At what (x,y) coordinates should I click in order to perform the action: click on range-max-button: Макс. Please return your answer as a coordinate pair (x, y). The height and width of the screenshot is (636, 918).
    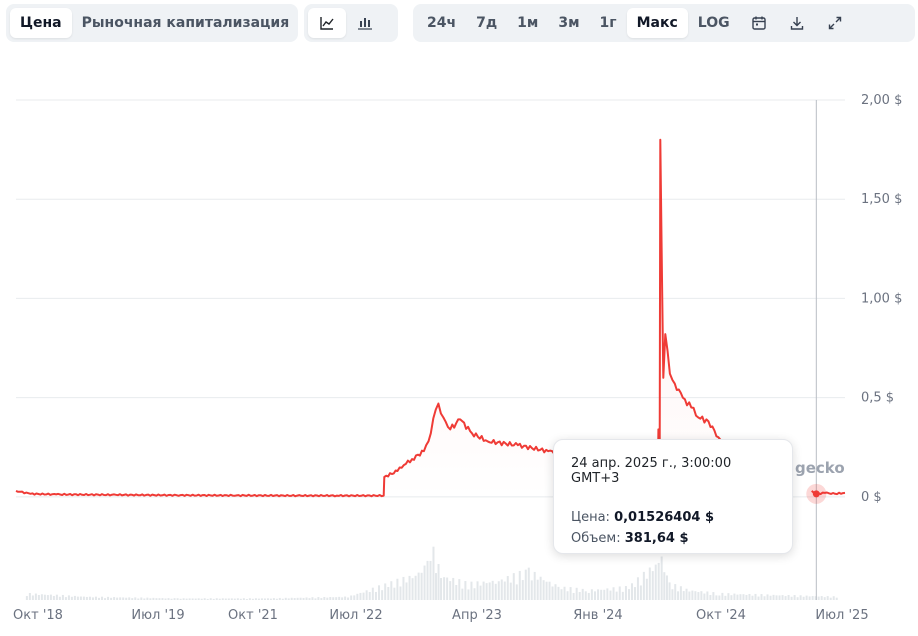
    Looking at the image, I should click on (657, 23).